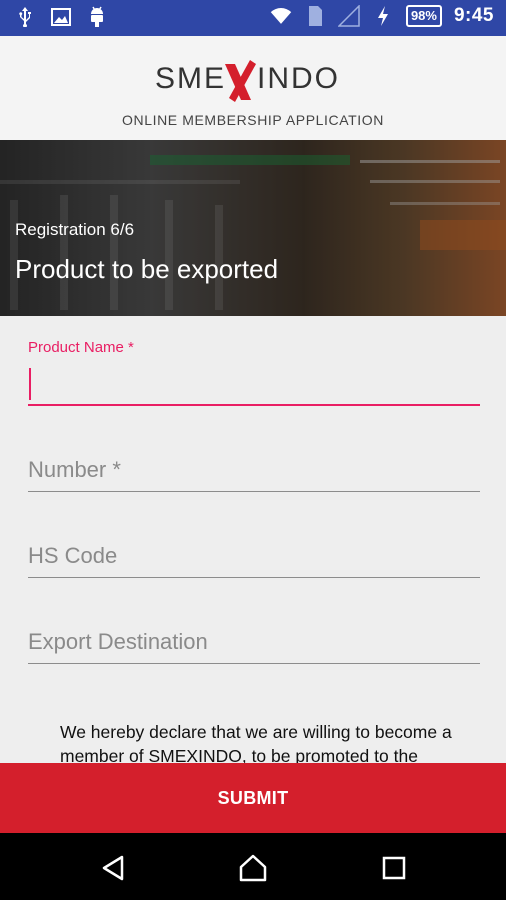  What do you see at coordinates (113, 868) in the screenshot?
I see `back-icon` at bounding box center [113, 868].